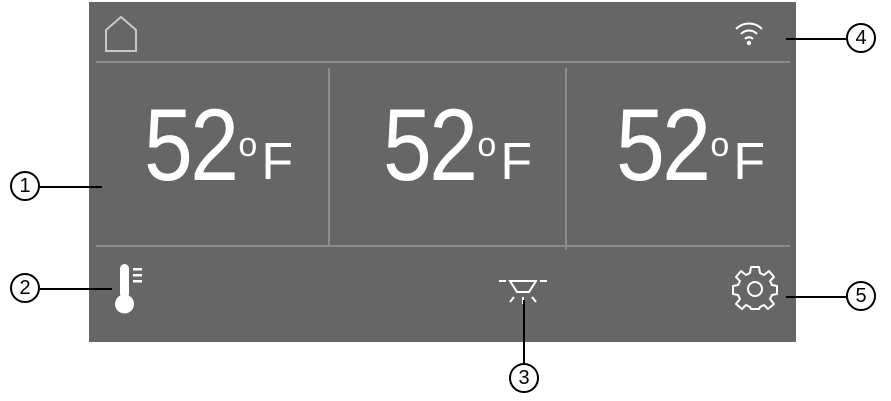 This screenshot has height=401, width=891. Describe the element at coordinates (25, 186) in the screenshot. I see `callout-1: 1` at that location.